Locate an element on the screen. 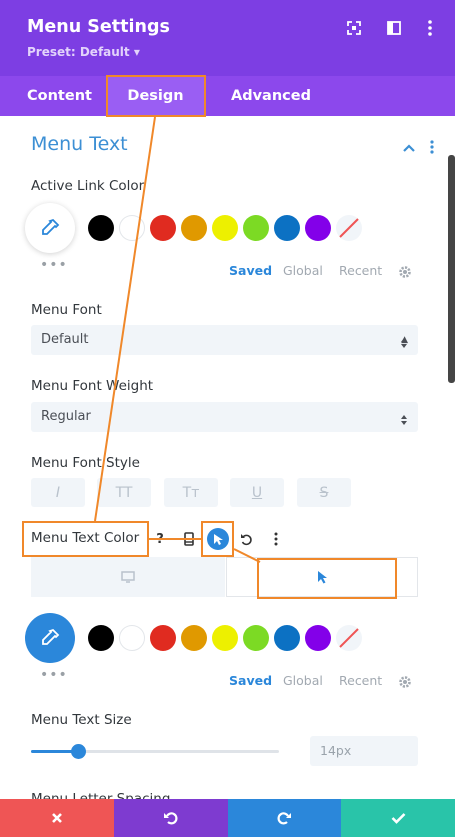 The height and width of the screenshot is (837, 455). redo-icon is located at coordinates (284, 818).